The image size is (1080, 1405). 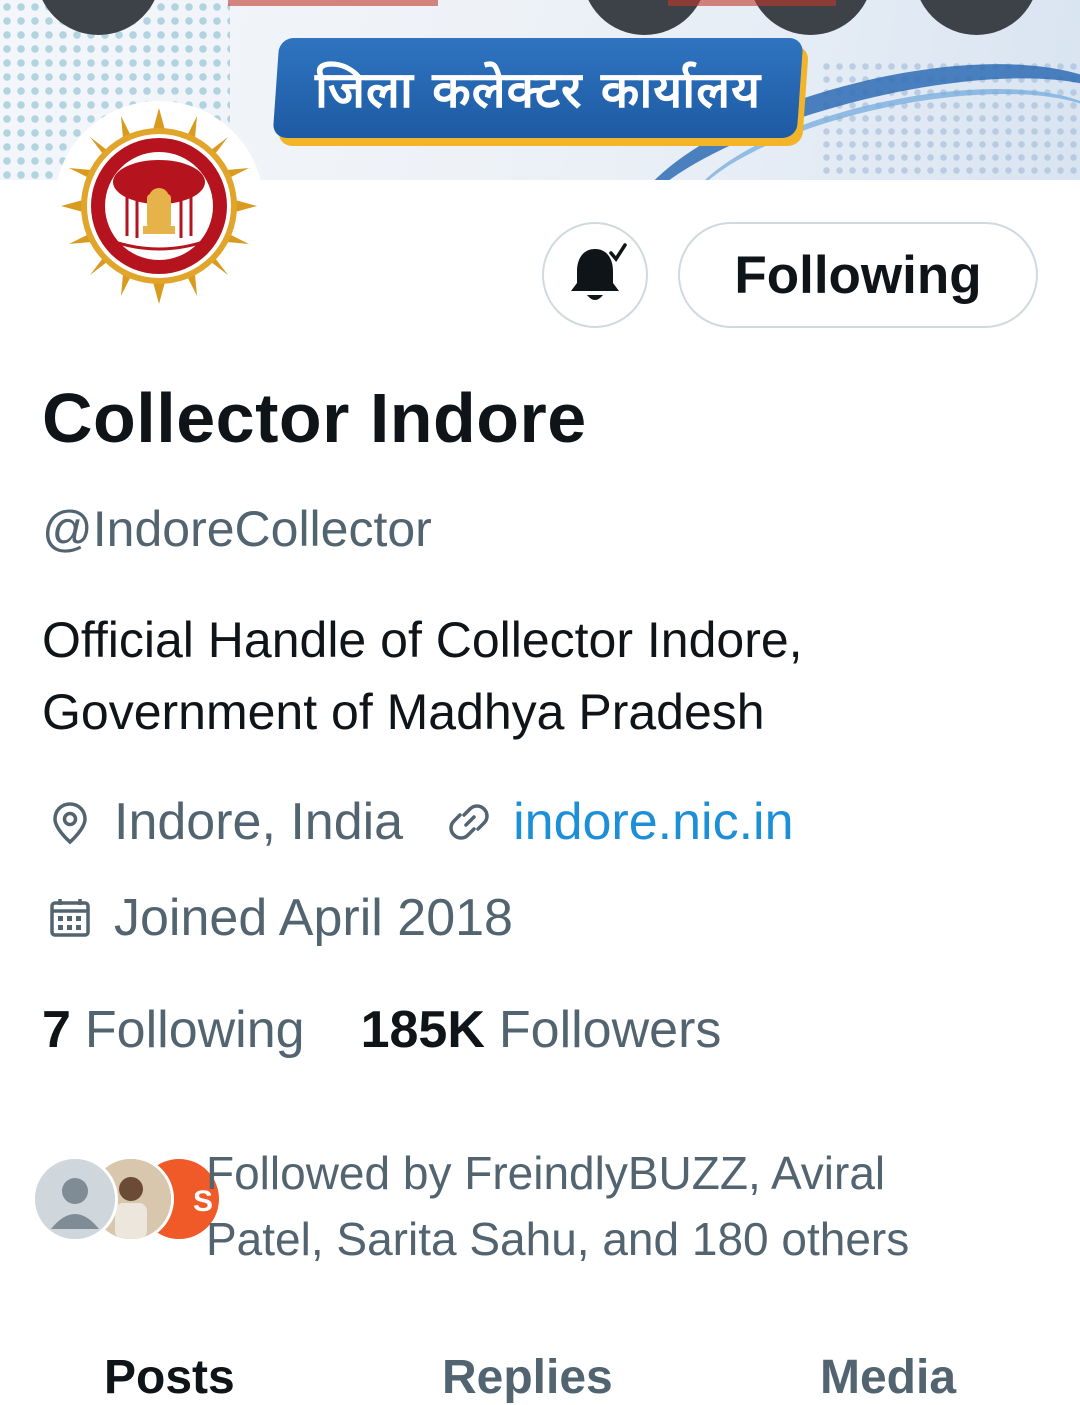 What do you see at coordinates (888, 1377) in the screenshot?
I see `tab-media: Media` at bounding box center [888, 1377].